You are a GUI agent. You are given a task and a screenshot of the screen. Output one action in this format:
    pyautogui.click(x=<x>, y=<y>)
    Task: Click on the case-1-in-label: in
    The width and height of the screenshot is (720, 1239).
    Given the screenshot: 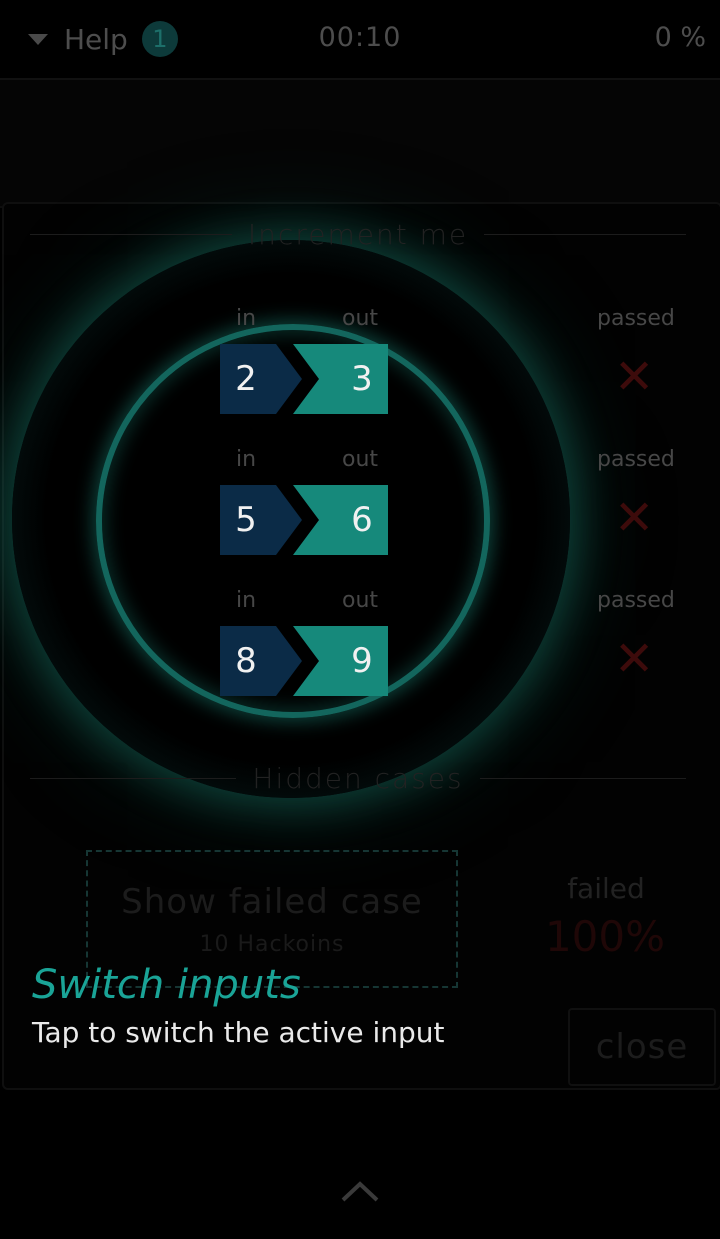 What is the action you would take?
    pyautogui.click(x=246, y=318)
    